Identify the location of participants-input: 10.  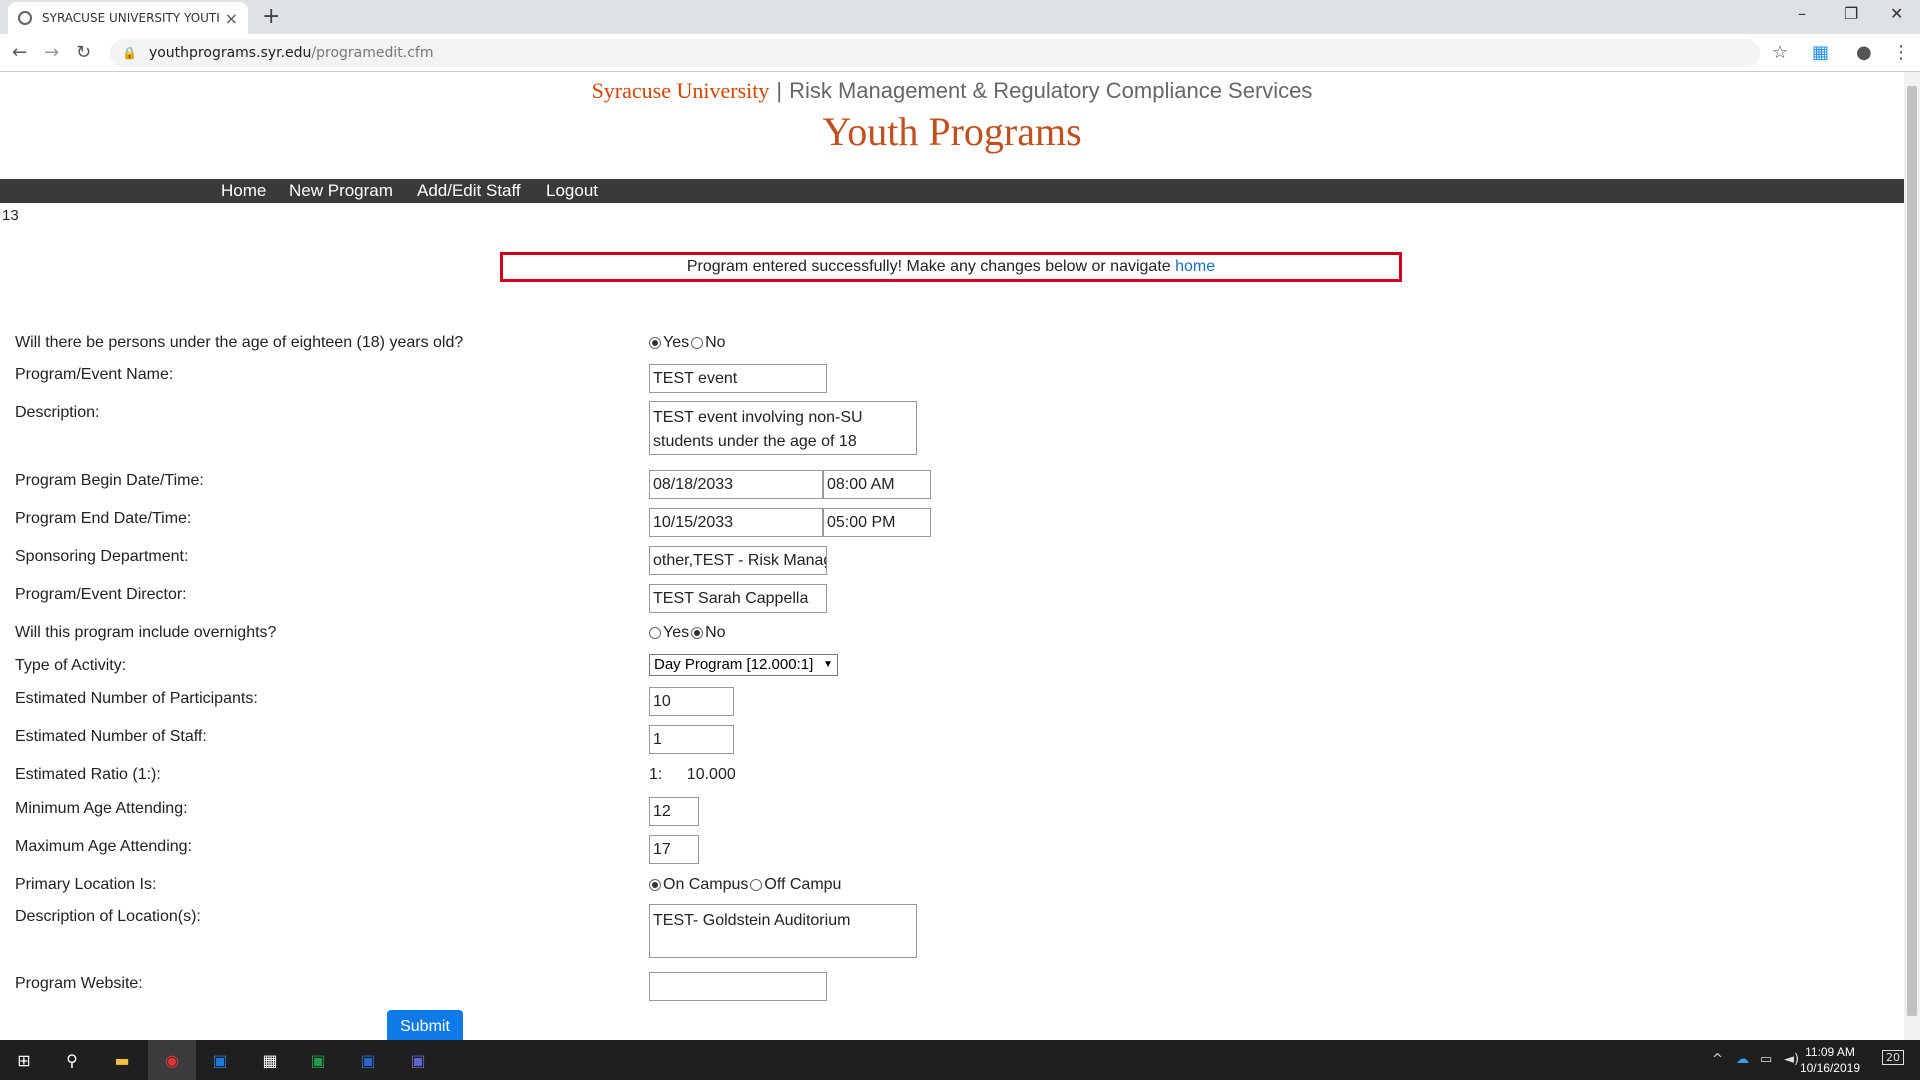
(691, 701).